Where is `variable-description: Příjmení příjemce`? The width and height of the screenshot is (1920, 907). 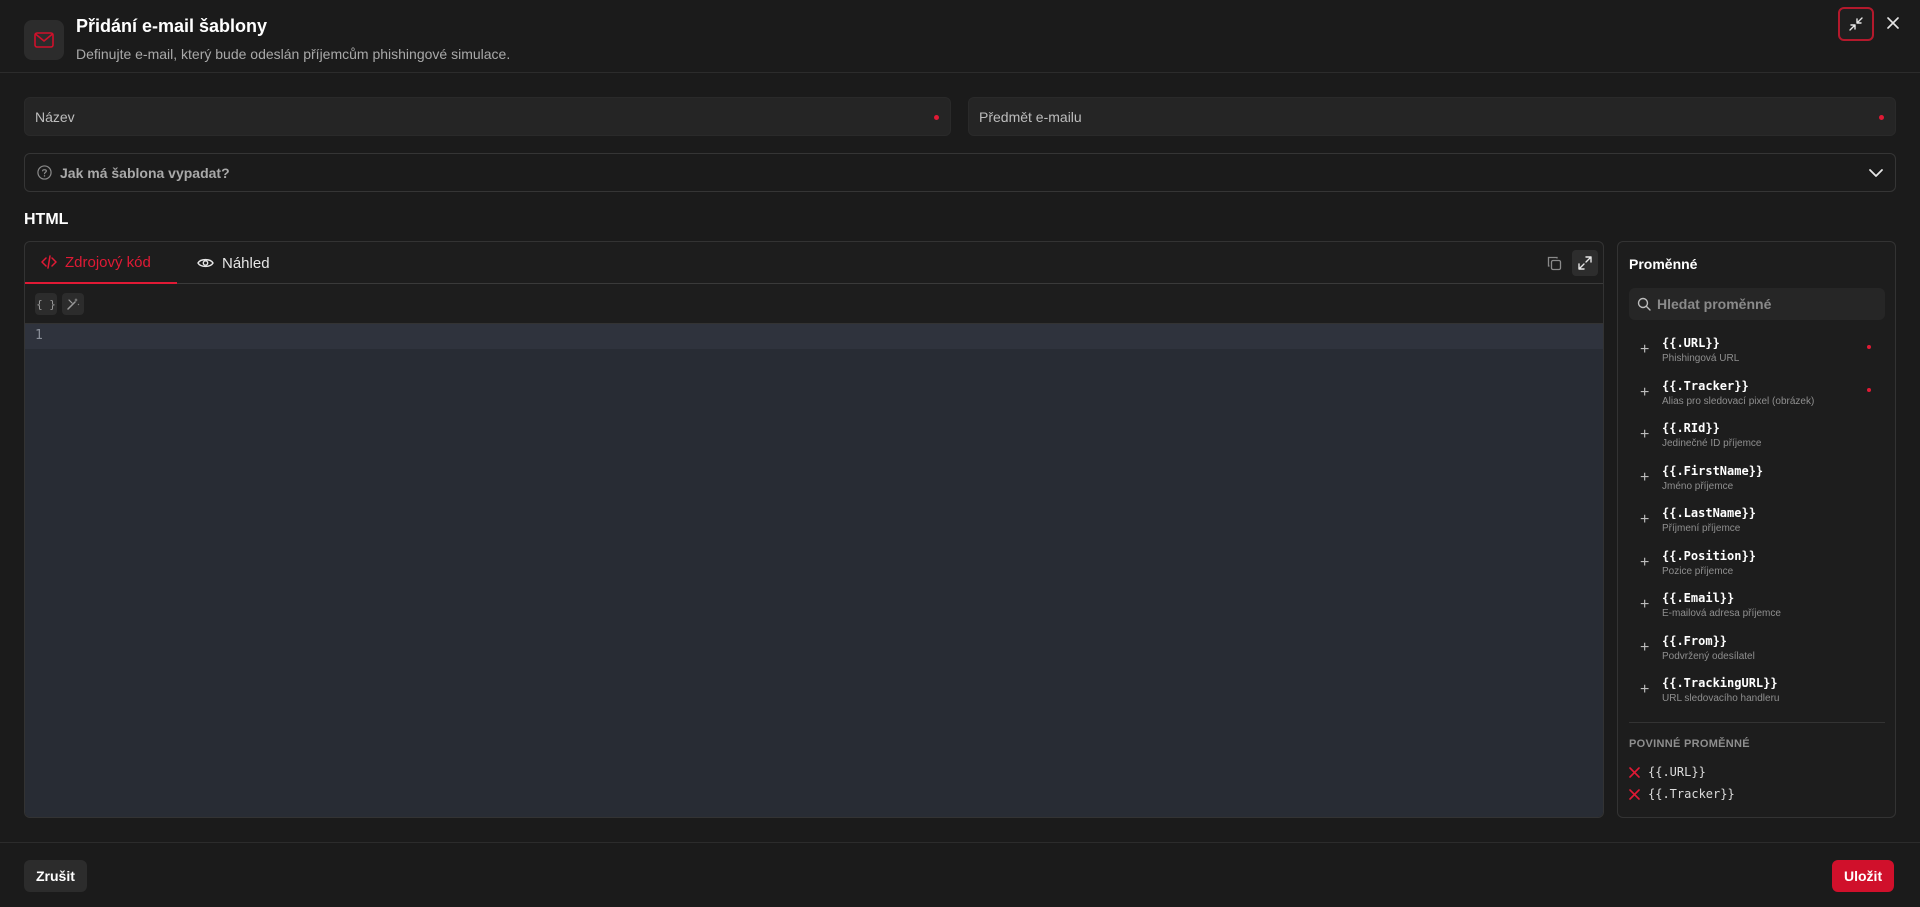 variable-description: Příjmení příjemce is located at coordinates (1701, 528).